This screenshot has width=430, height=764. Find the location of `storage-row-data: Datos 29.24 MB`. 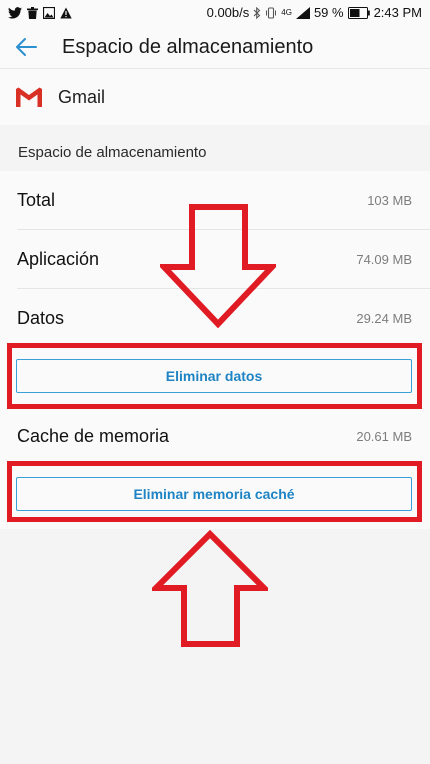

storage-row-data: Datos 29.24 MB is located at coordinates (215, 318).